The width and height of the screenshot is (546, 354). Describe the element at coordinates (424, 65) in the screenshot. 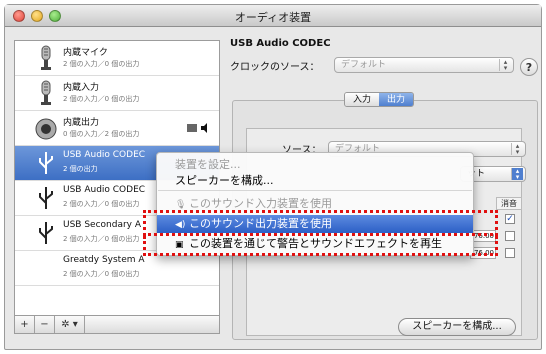

I see `clock-source-popup: デフォルト ▴ ▾` at that location.